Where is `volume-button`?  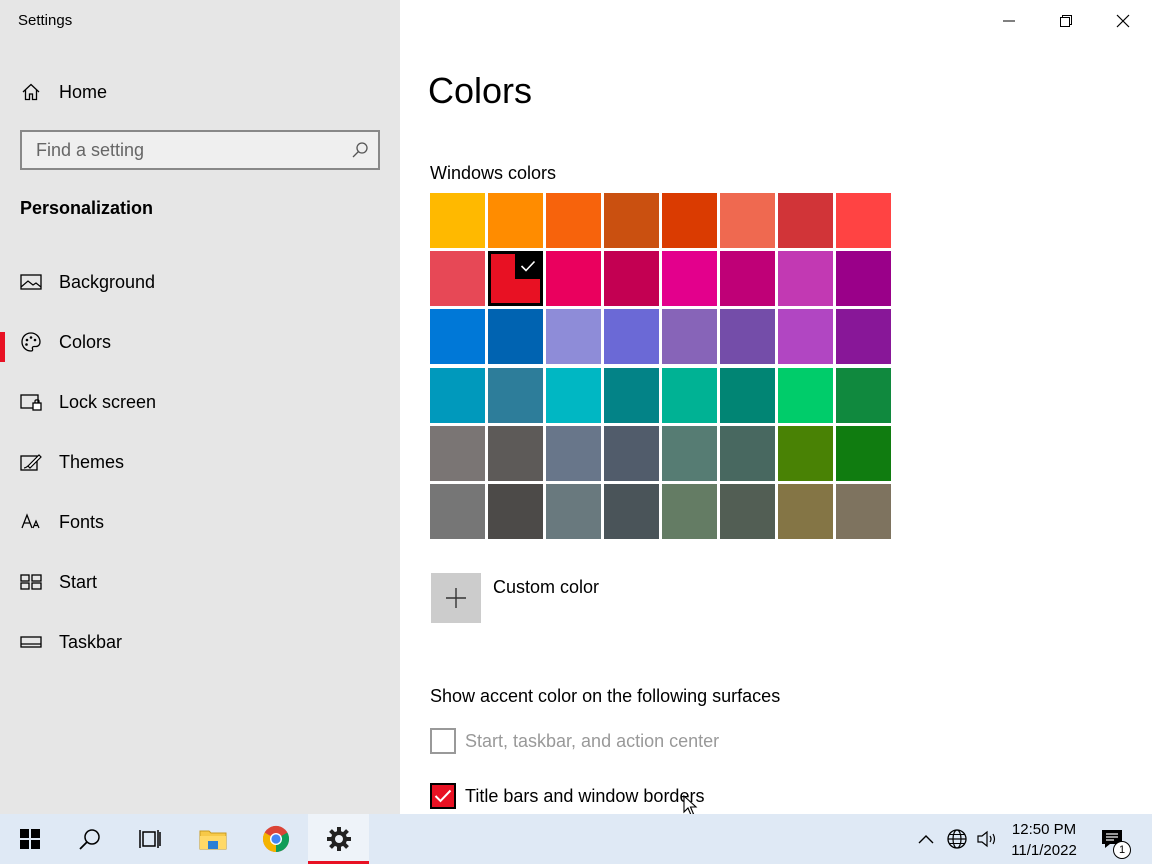 volume-button is located at coordinates (987, 839).